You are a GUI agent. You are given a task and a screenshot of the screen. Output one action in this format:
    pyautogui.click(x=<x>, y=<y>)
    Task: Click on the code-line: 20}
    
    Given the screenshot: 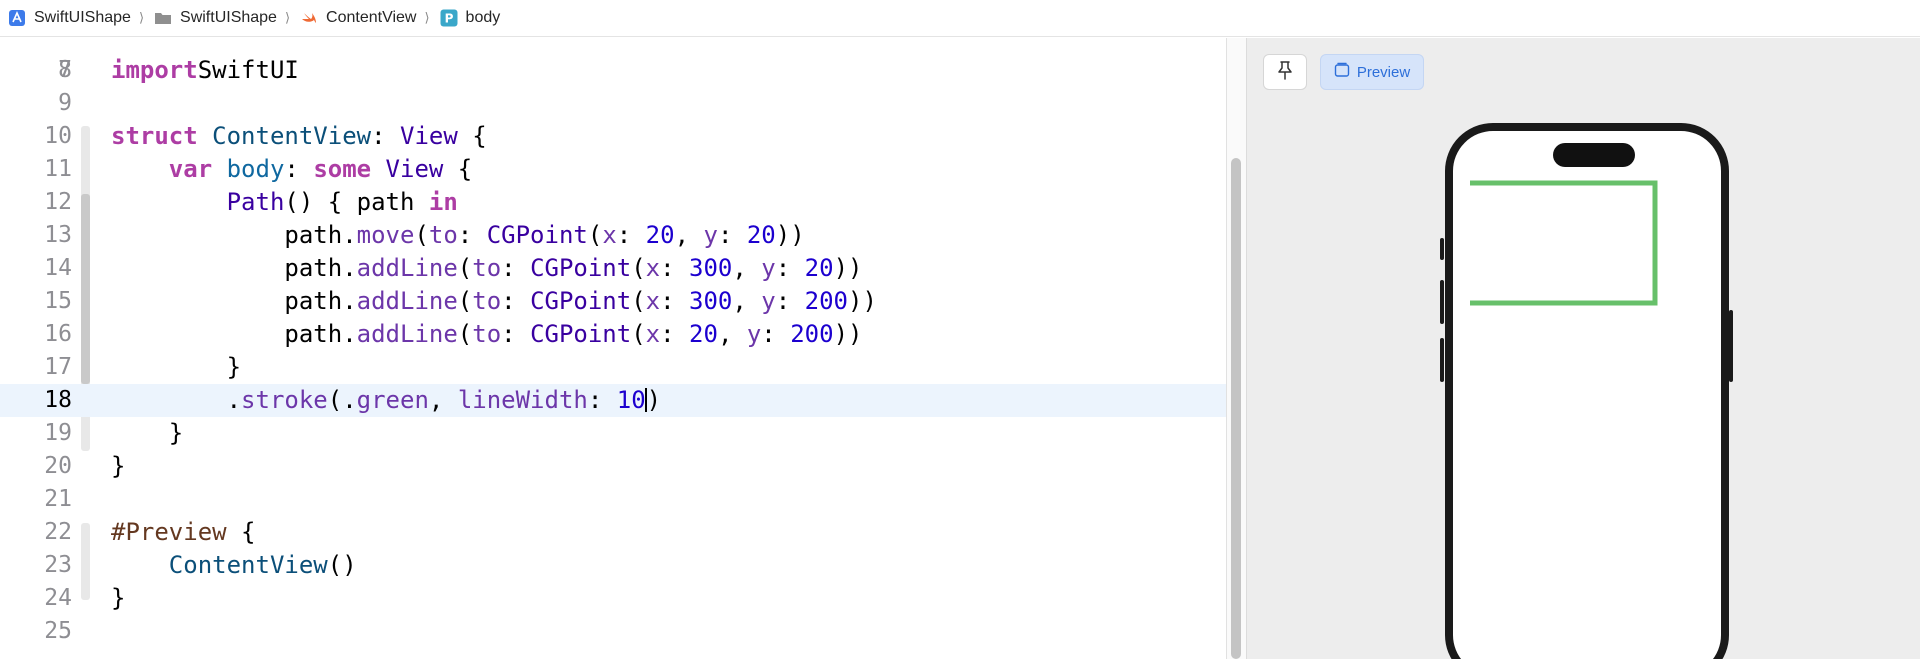 What is the action you would take?
    pyautogui.click(x=613, y=466)
    